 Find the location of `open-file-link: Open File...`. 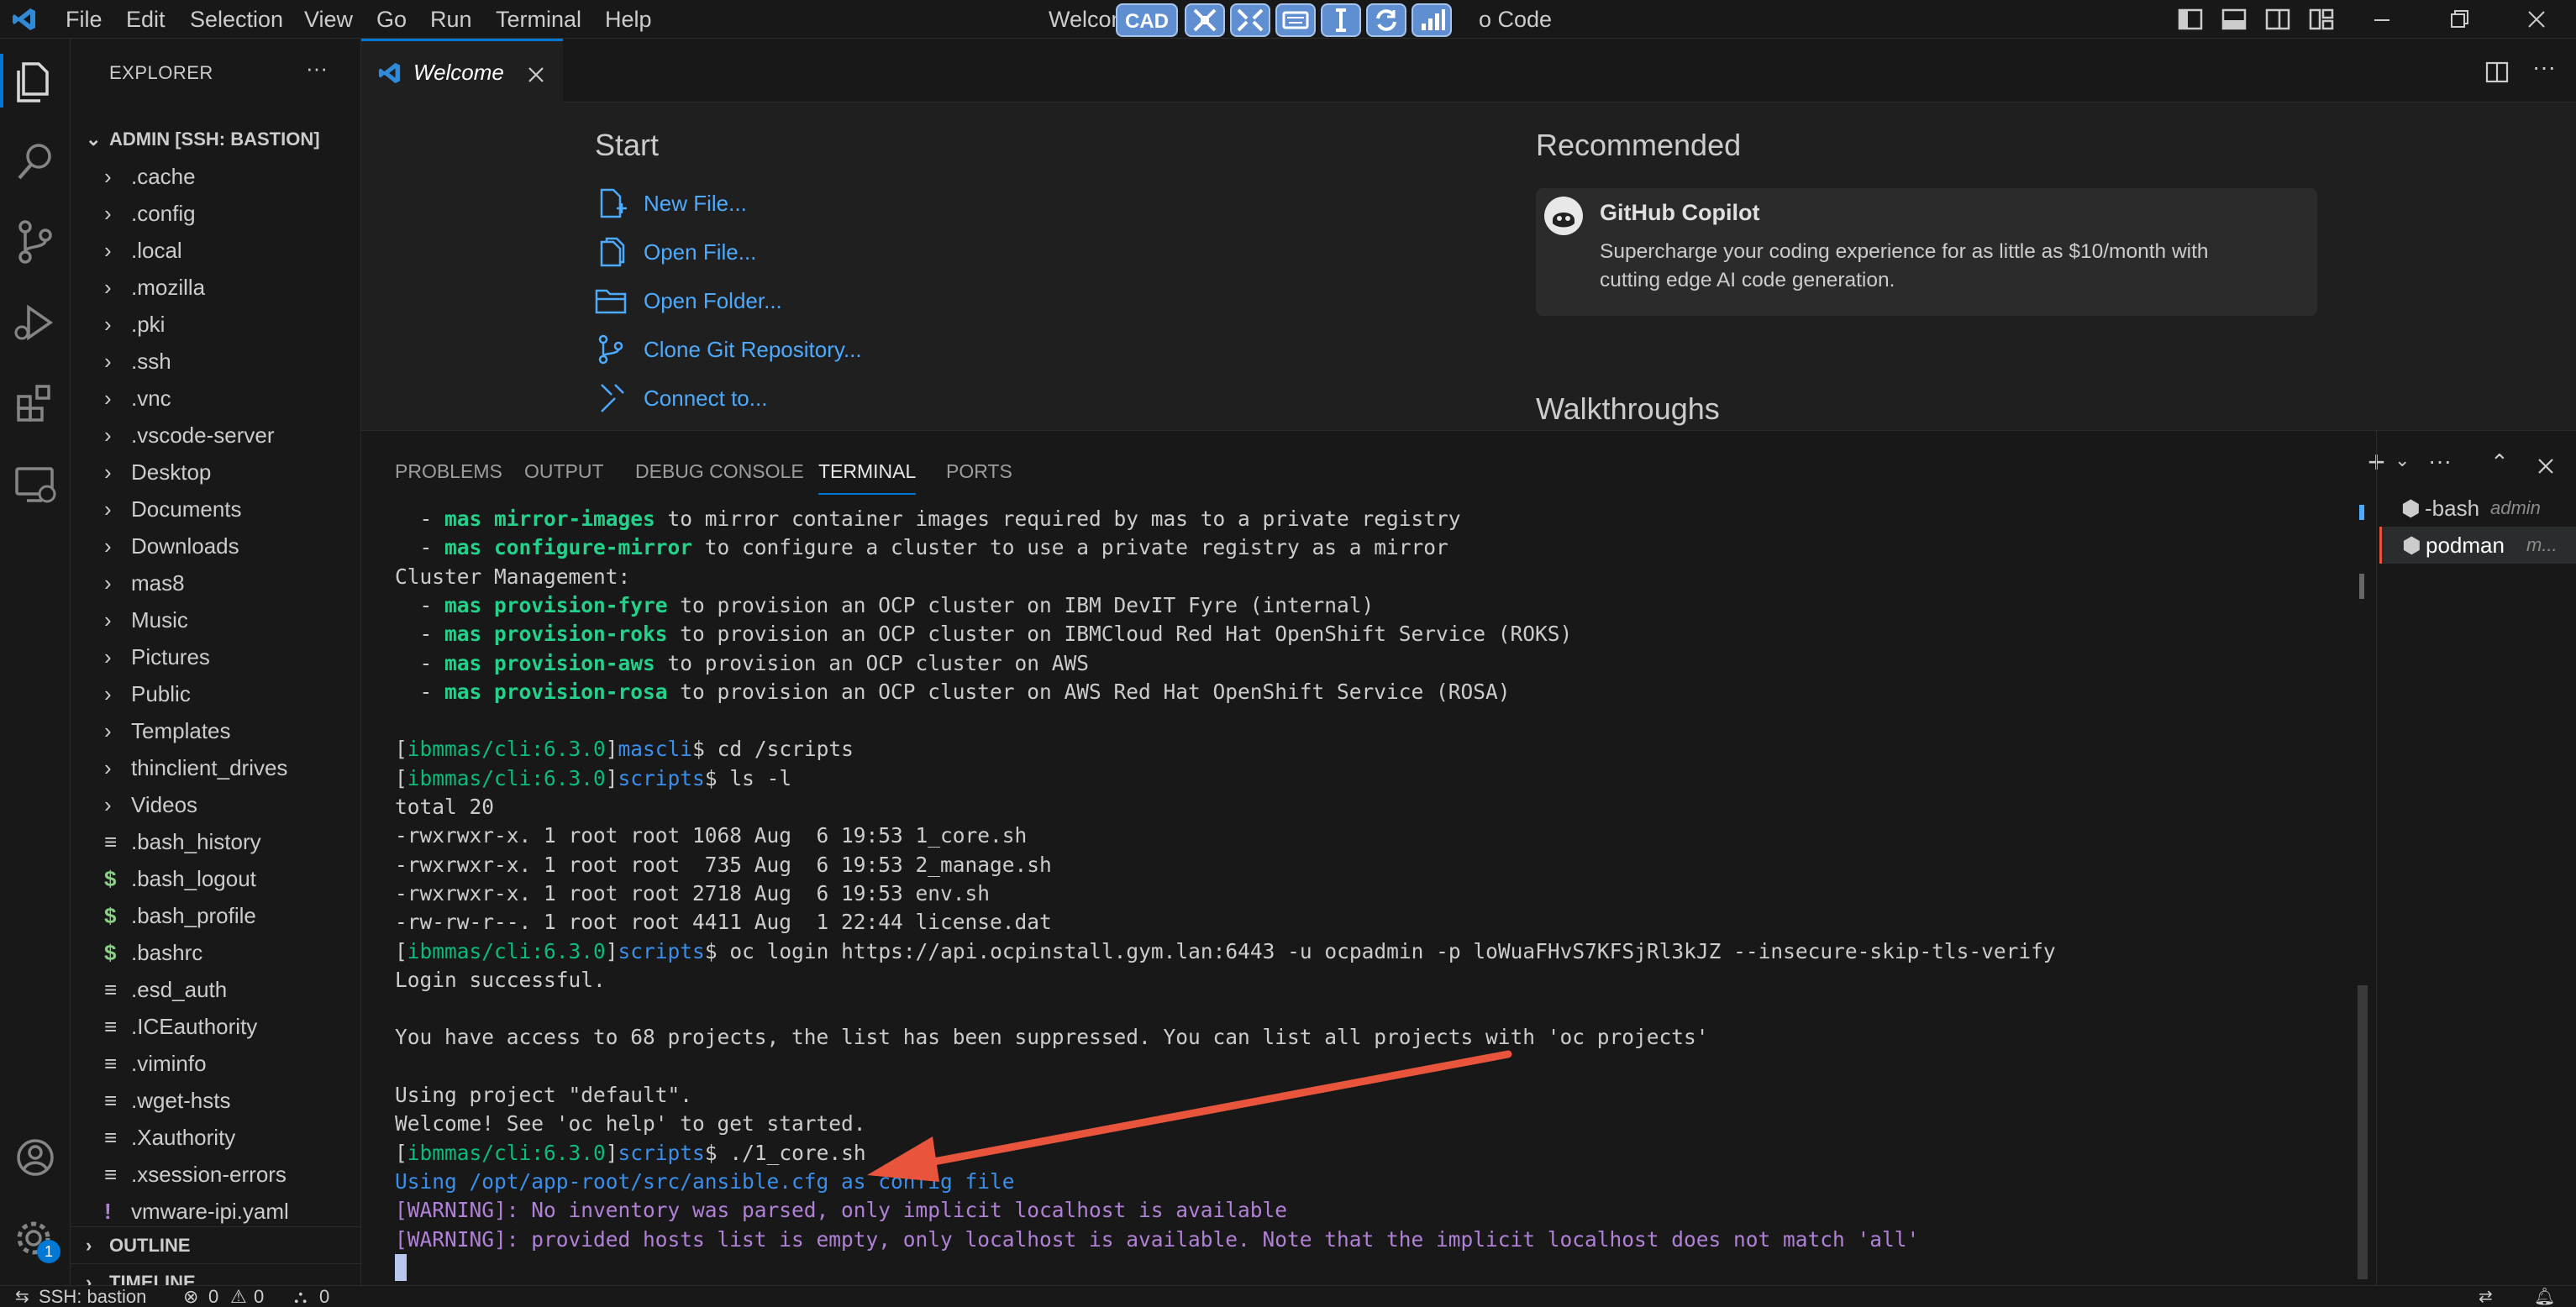

open-file-link: Open File... is located at coordinates (678, 252).